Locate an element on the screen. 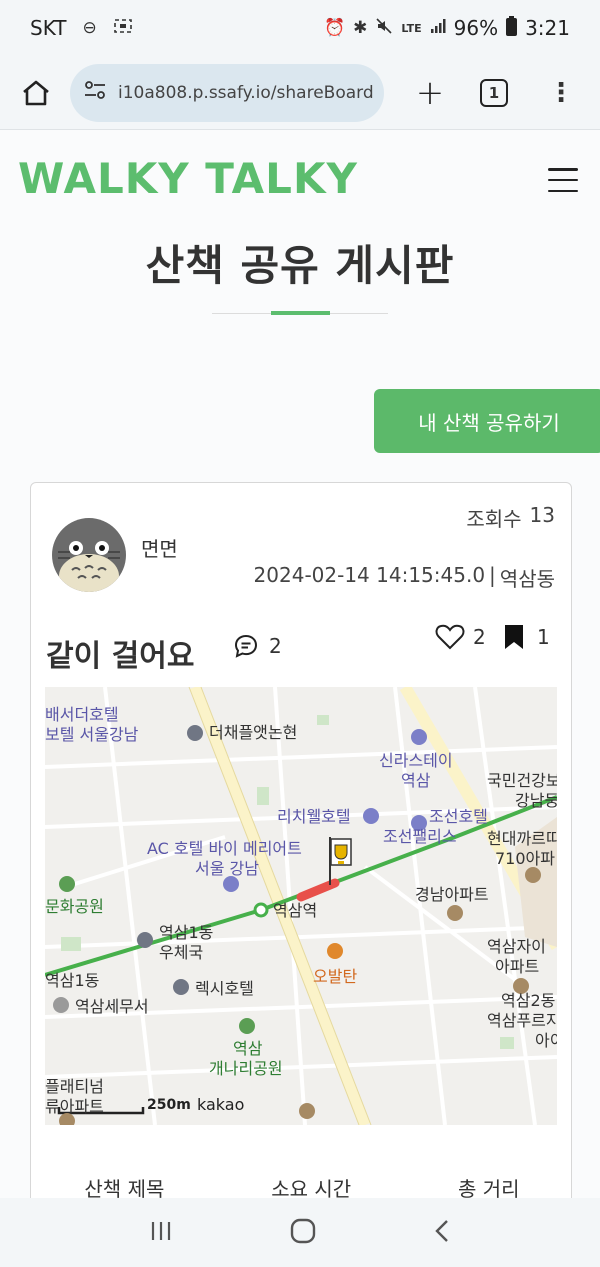 The image size is (600, 1267). map-poi-label: 리치웰호텔 is located at coordinates (314, 816).